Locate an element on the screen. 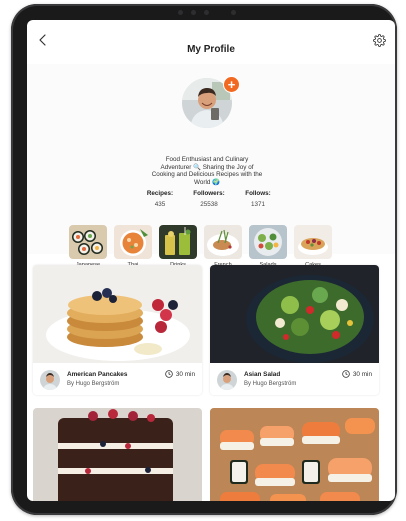 The height and width of the screenshot is (521, 406). add-photo-button: + is located at coordinates (231, 84).